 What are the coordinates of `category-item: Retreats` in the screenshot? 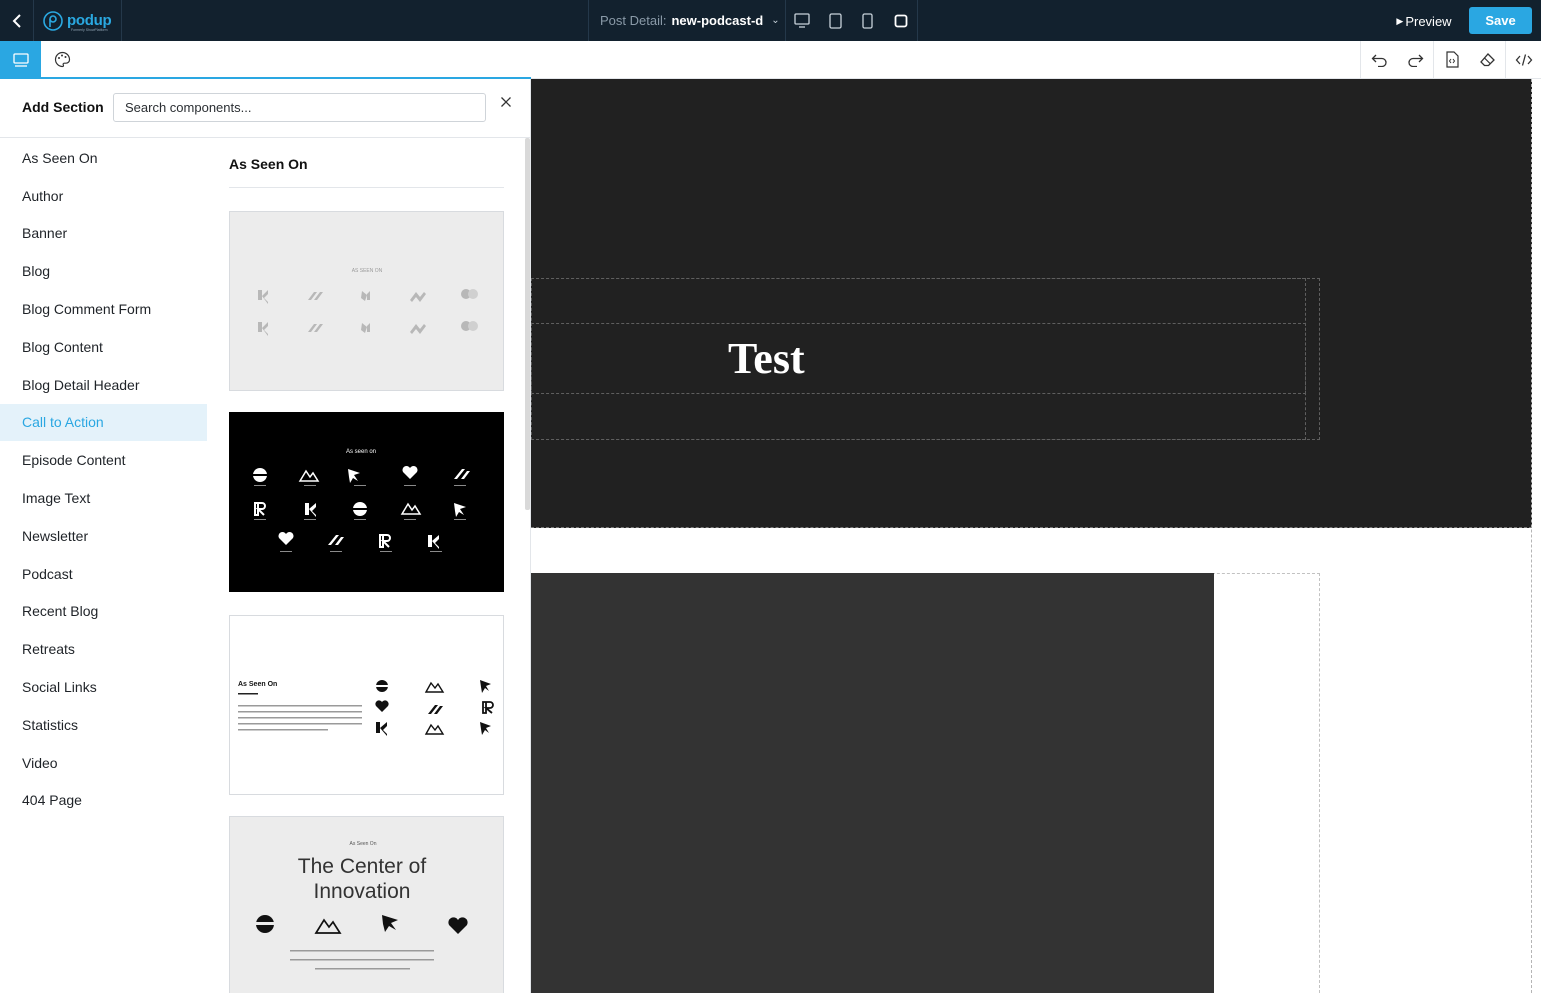 It's located at (103, 649).